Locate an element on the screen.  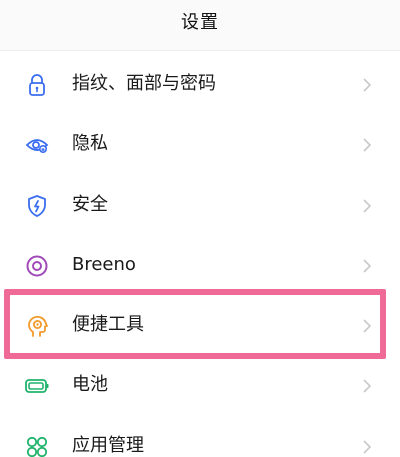
settings-item-fingerprint-face-password: 指纹、面部与密码 is located at coordinates (200, 85).